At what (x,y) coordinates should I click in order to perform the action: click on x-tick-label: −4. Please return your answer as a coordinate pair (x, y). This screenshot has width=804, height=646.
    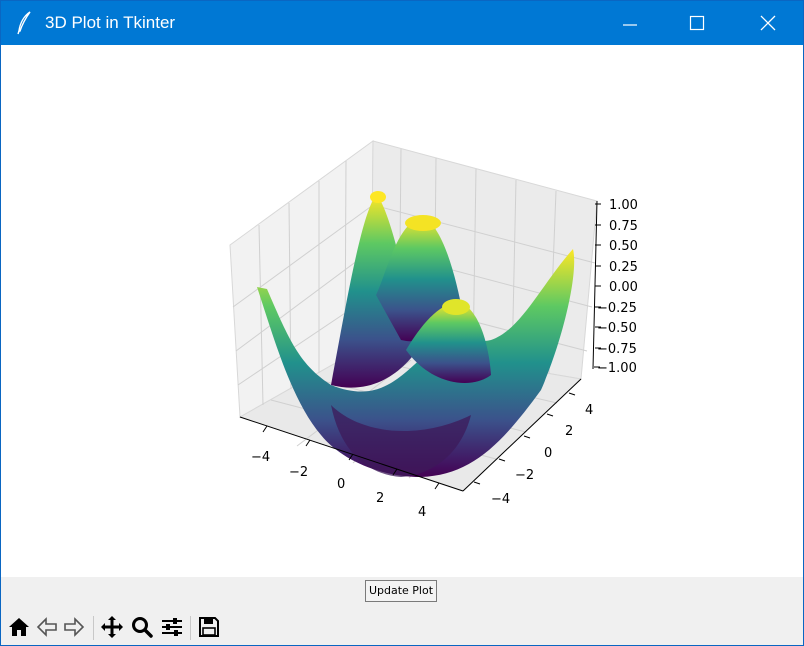
    Looking at the image, I should click on (260, 457).